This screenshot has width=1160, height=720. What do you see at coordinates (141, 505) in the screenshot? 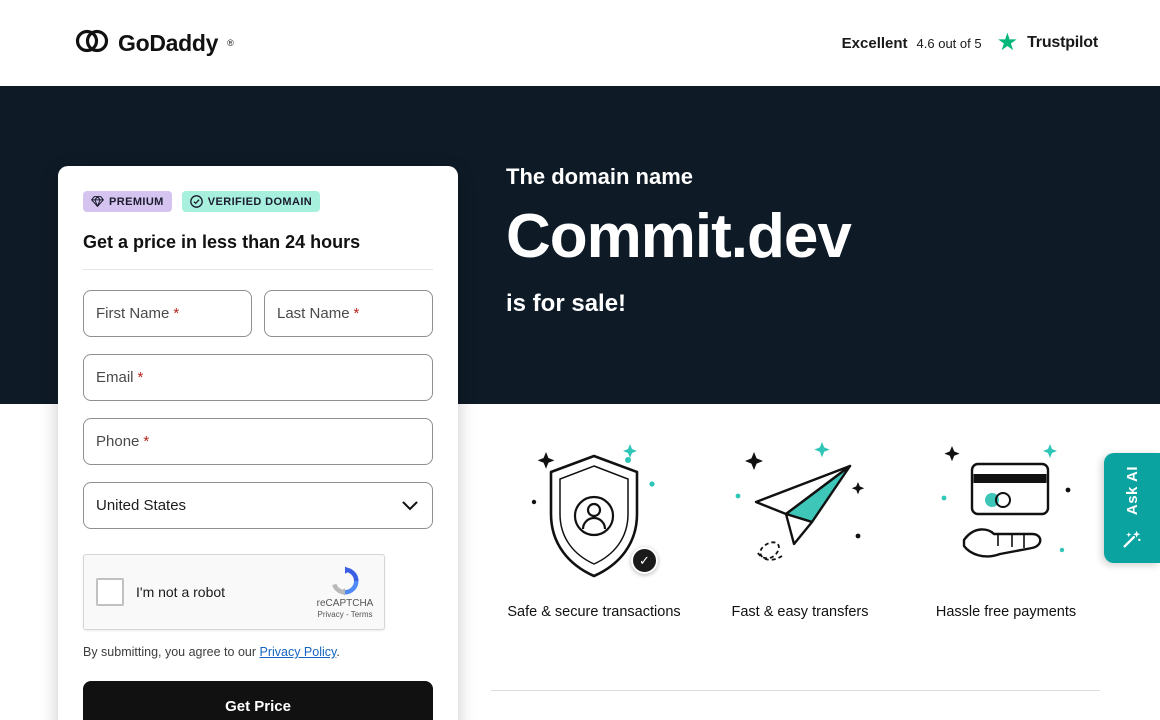
I see `country-select-value: United States` at bounding box center [141, 505].